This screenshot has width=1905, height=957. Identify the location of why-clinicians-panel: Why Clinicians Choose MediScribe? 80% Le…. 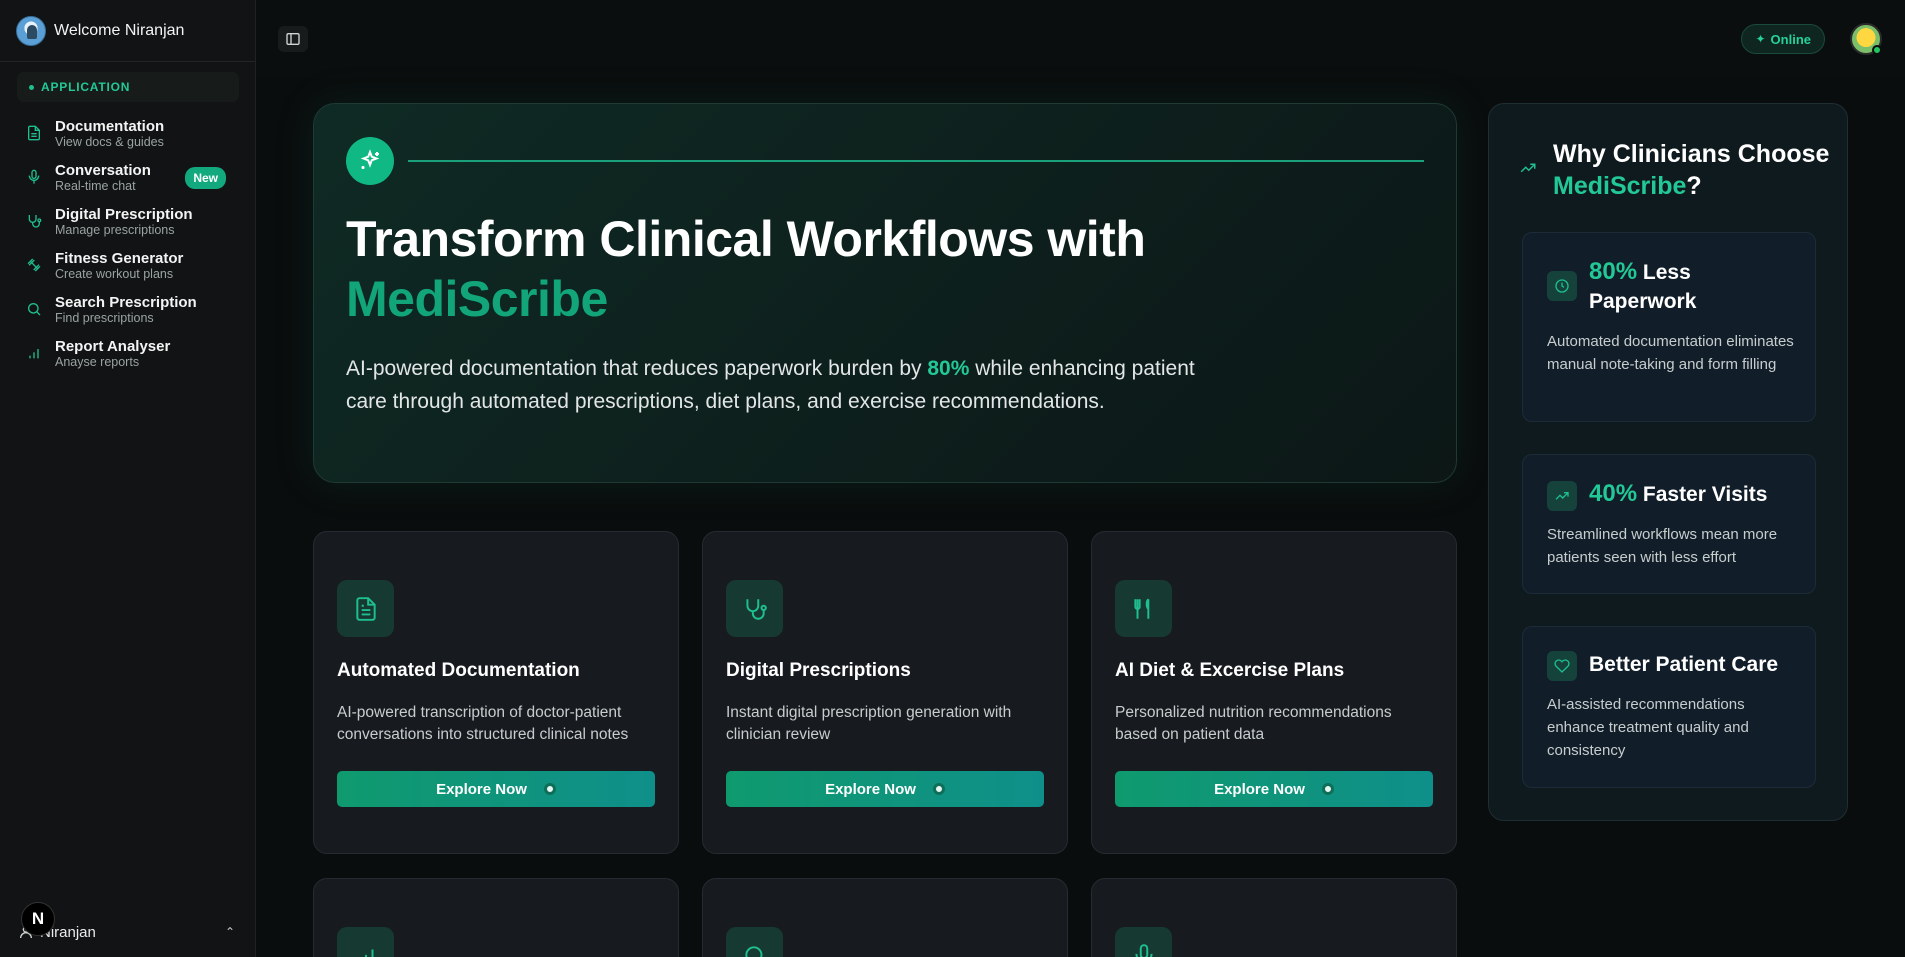
(1668, 462).